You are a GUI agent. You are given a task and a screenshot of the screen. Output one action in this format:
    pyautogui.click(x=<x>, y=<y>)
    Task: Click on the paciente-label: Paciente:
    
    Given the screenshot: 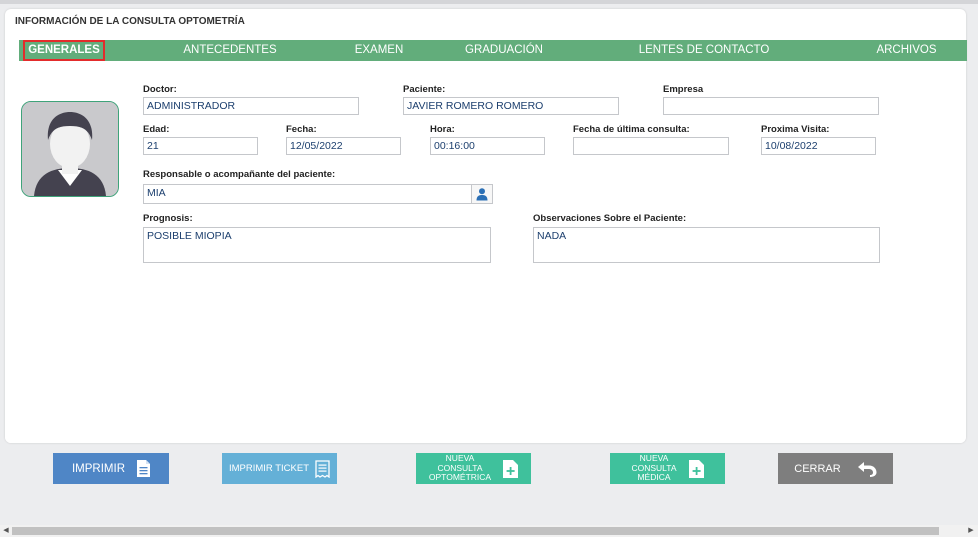 What is the action you would take?
    pyautogui.click(x=424, y=89)
    